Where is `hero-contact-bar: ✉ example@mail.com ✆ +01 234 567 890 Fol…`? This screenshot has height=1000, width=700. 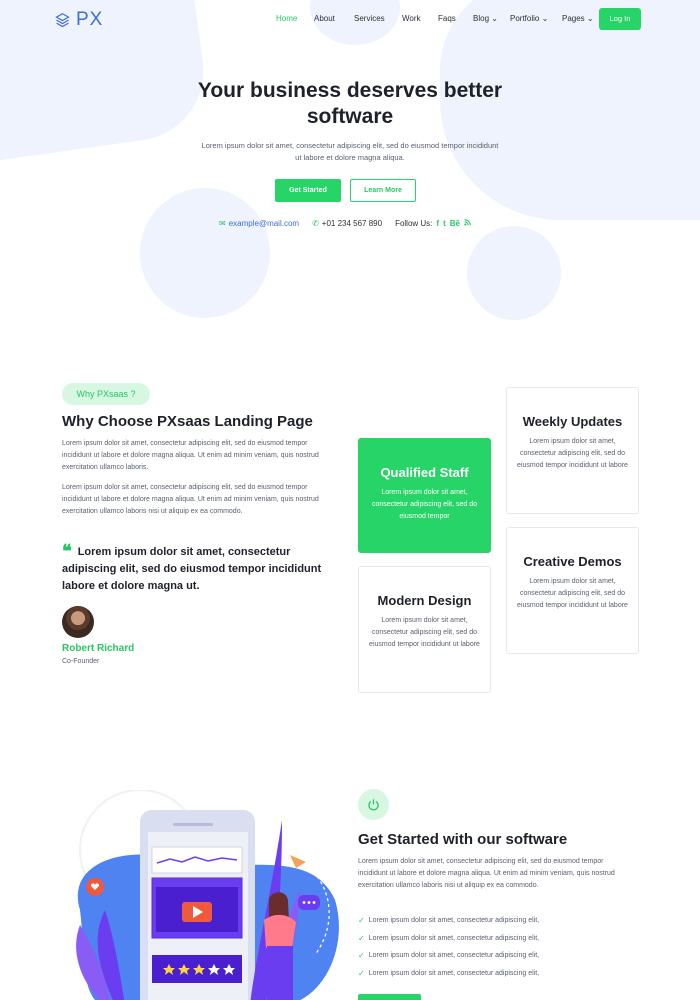
hero-contact-bar: ✉ example@mail.com ✆ +01 234 567 890 Fol… is located at coordinates (345, 223).